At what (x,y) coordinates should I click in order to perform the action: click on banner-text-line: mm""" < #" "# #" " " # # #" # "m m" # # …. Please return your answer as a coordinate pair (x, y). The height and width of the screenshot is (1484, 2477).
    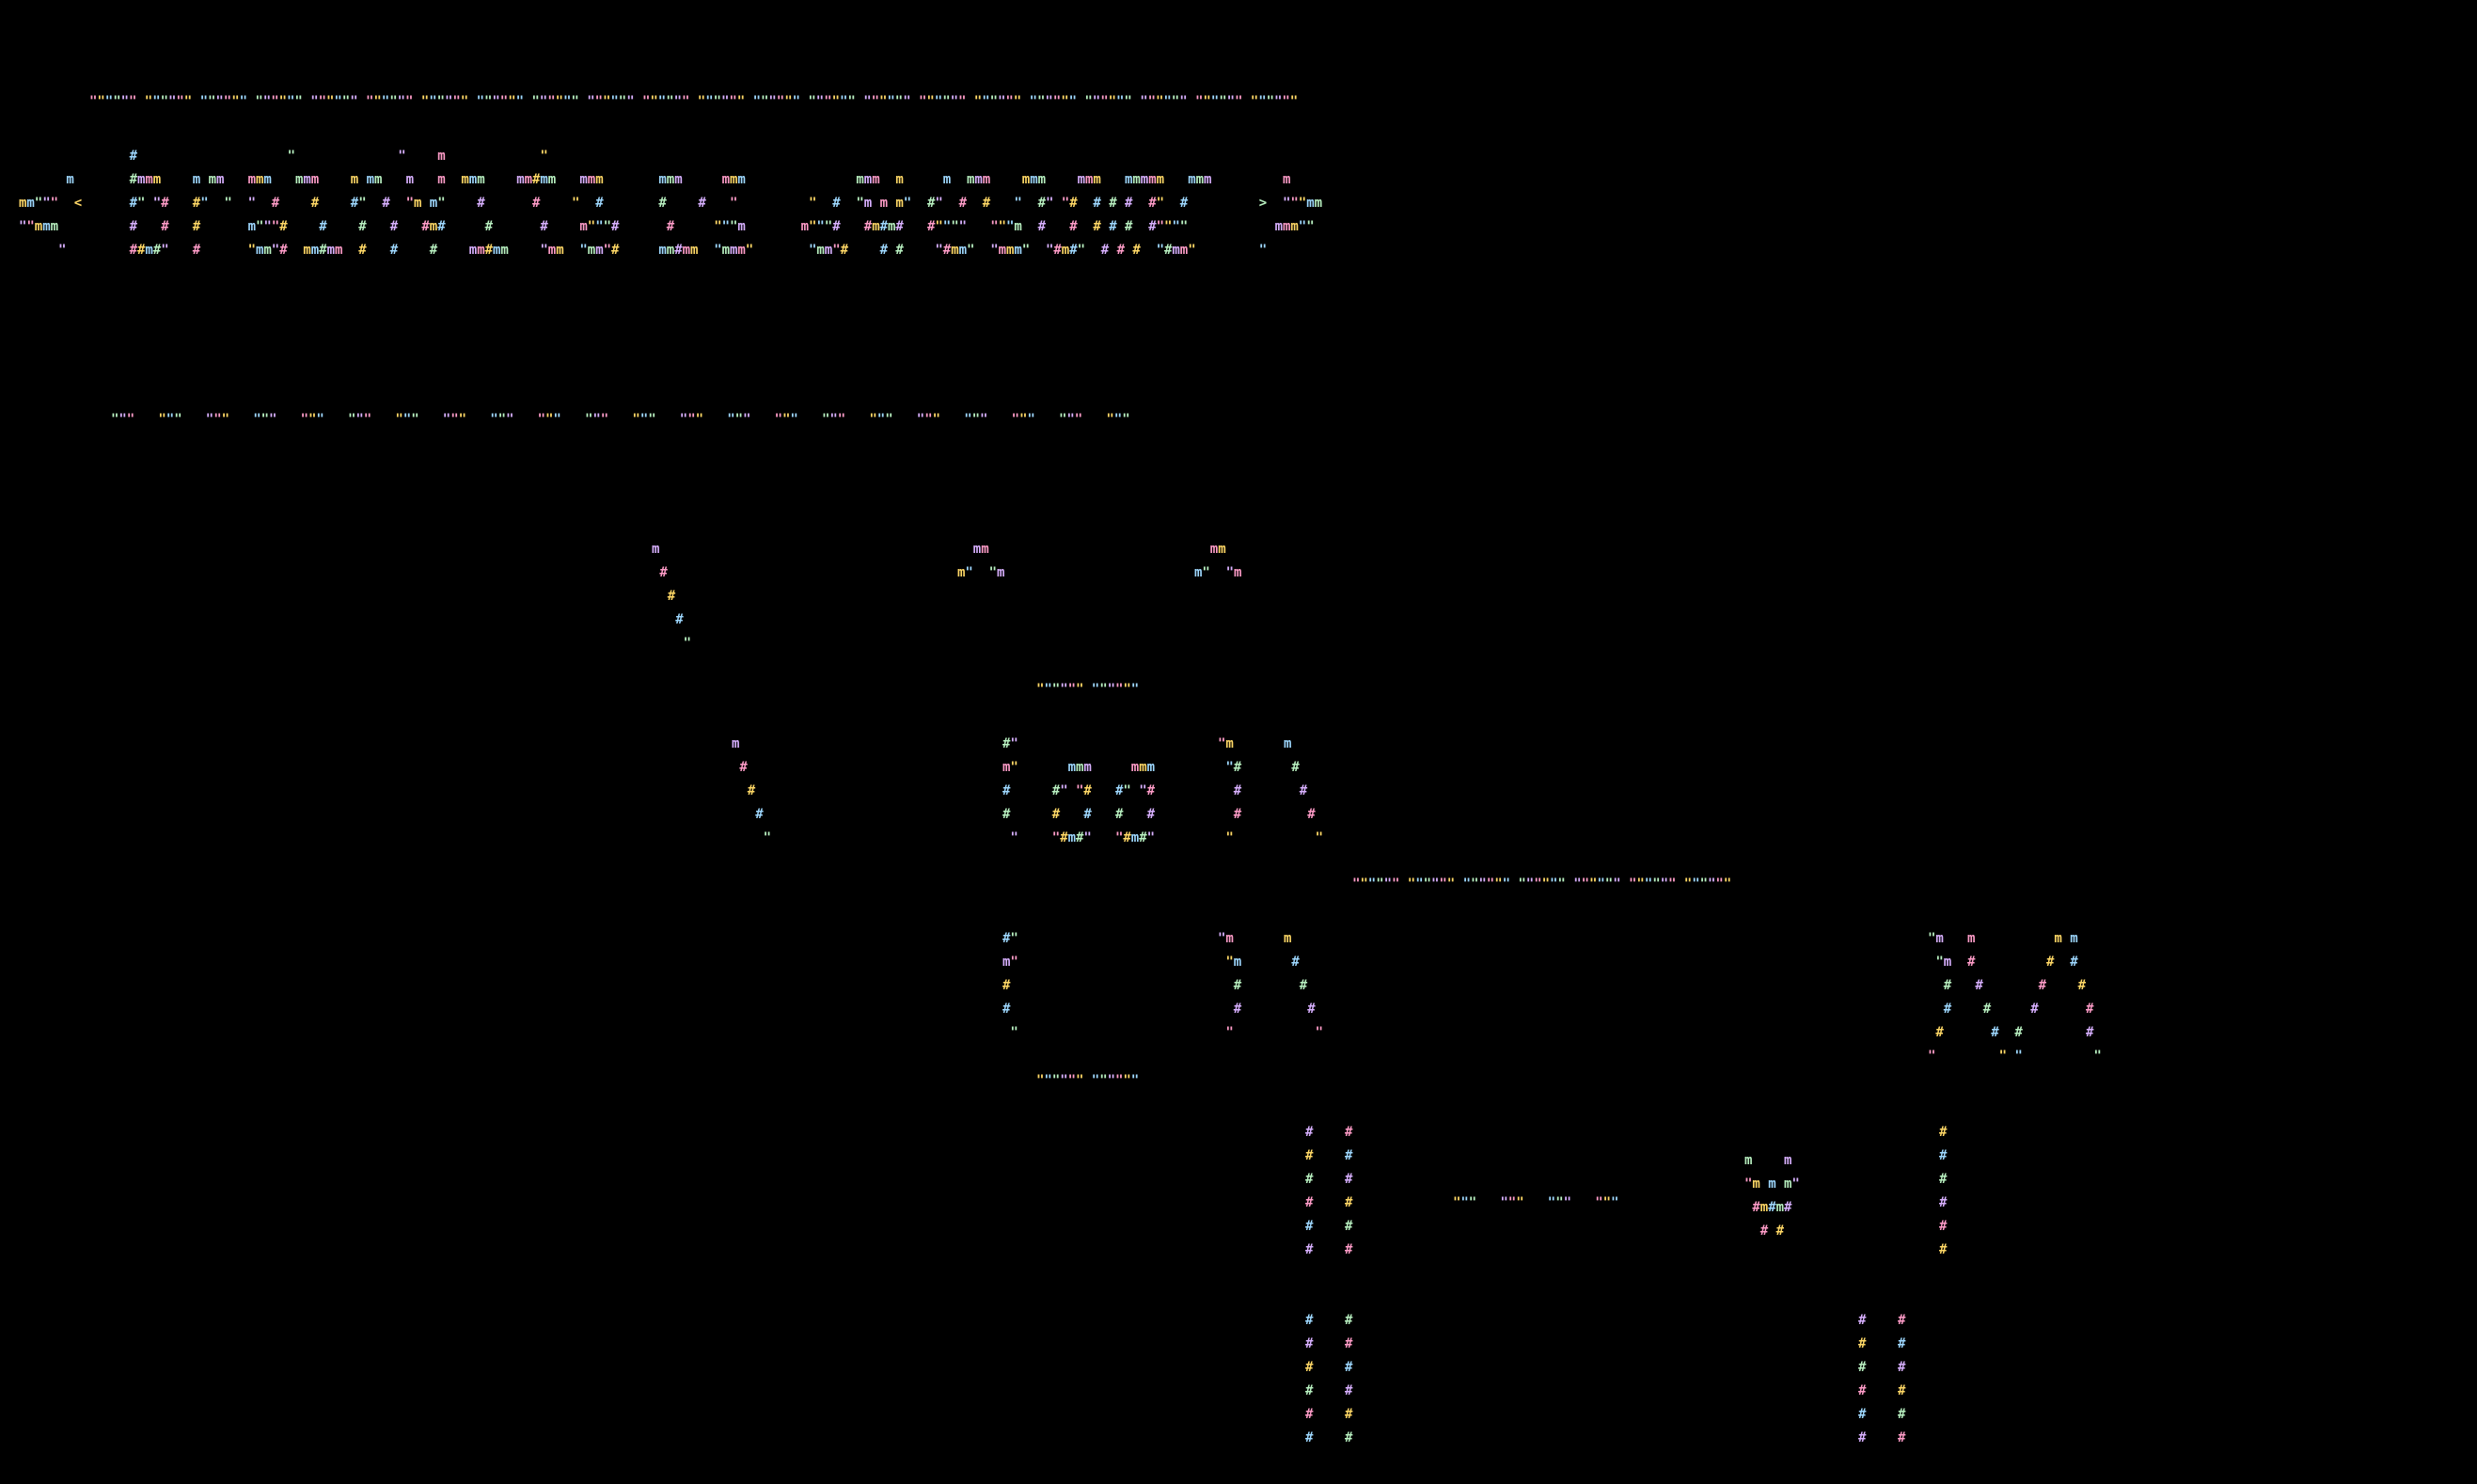
    Looking at the image, I should click on (670, 203).